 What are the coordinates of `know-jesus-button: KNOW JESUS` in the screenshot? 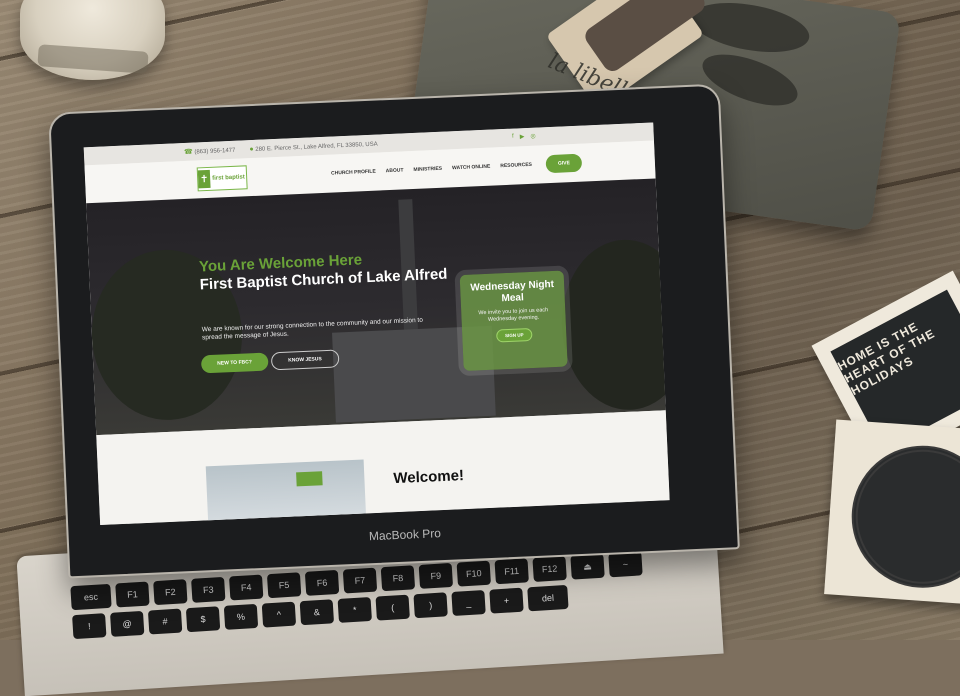 It's located at (305, 360).